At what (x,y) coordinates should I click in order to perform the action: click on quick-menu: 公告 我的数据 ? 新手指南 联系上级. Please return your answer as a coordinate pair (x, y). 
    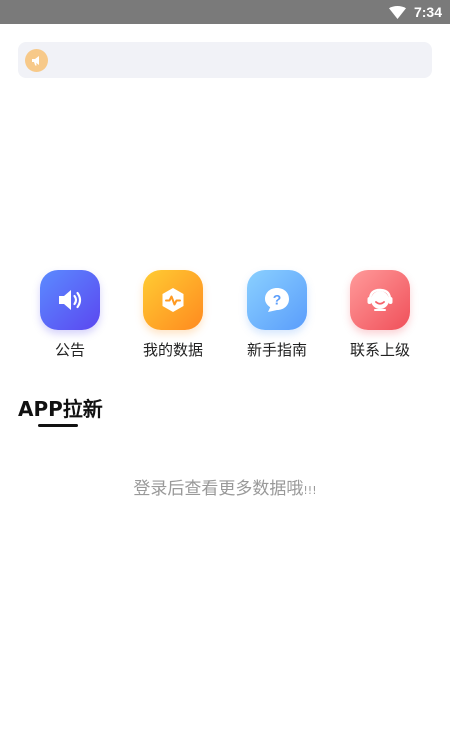
    Looking at the image, I should click on (225, 316).